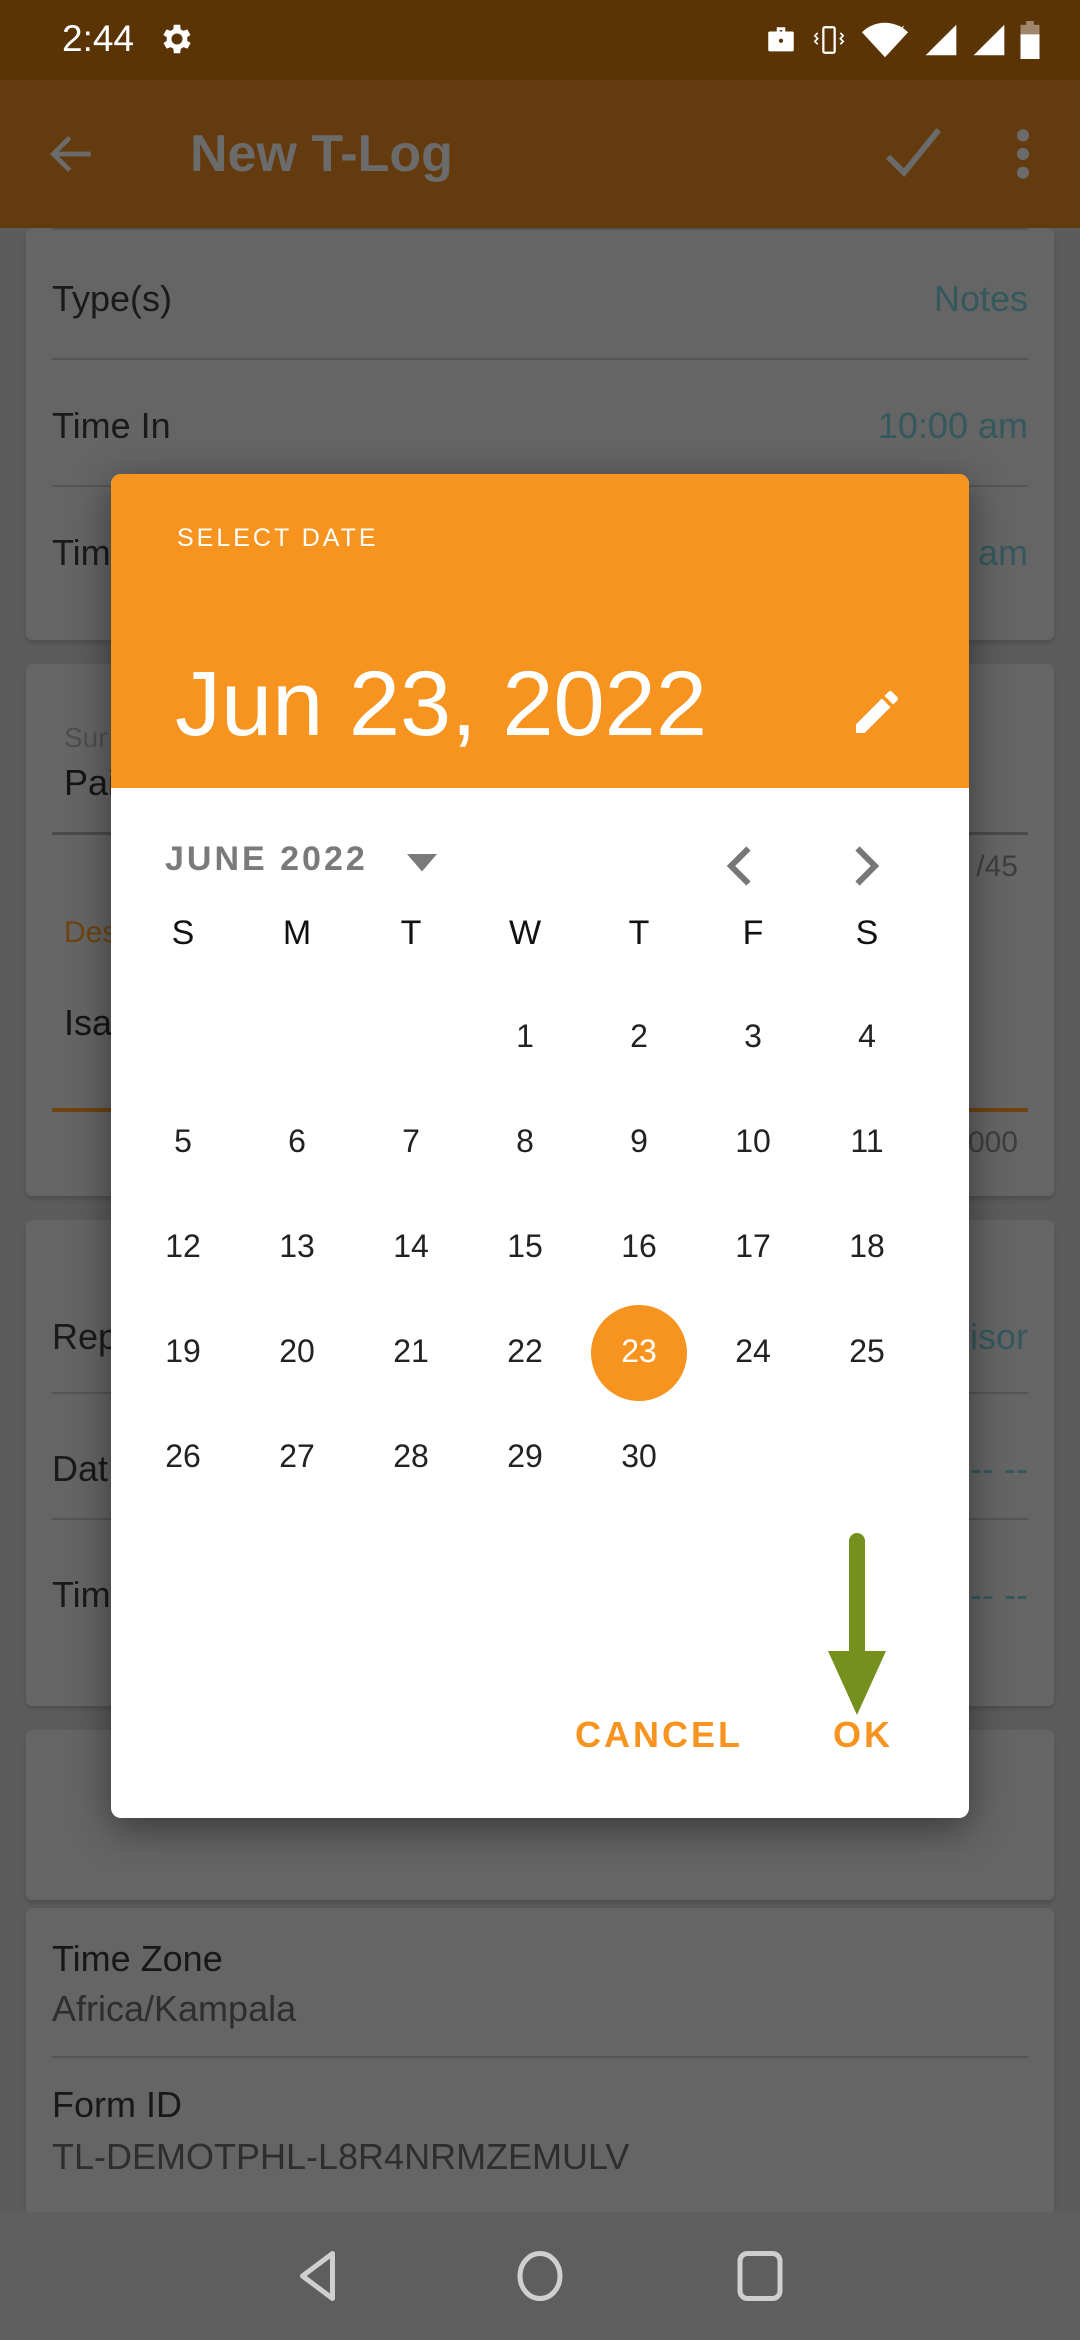 The height and width of the screenshot is (2340, 1080). What do you see at coordinates (863, 1735) in the screenshot?
I see `ok-button: OK` at bounding box center [863, 1735].